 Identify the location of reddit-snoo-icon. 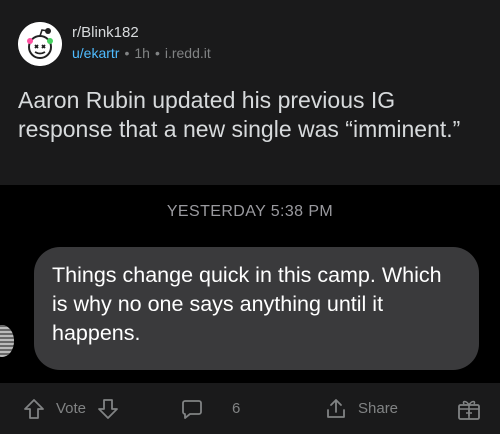
(40, 44).